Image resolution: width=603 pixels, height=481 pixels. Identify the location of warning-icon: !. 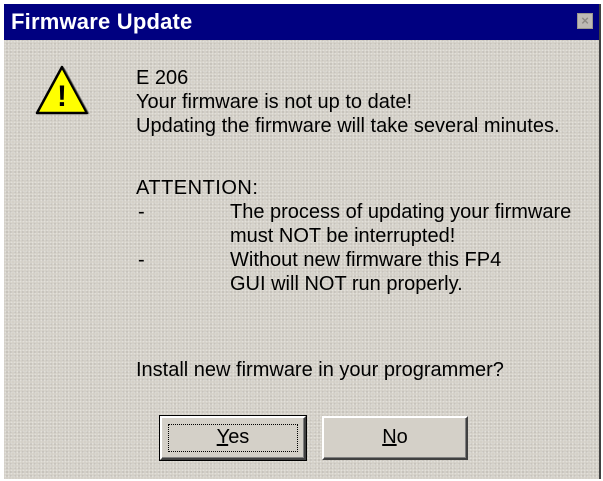
(62, 90).